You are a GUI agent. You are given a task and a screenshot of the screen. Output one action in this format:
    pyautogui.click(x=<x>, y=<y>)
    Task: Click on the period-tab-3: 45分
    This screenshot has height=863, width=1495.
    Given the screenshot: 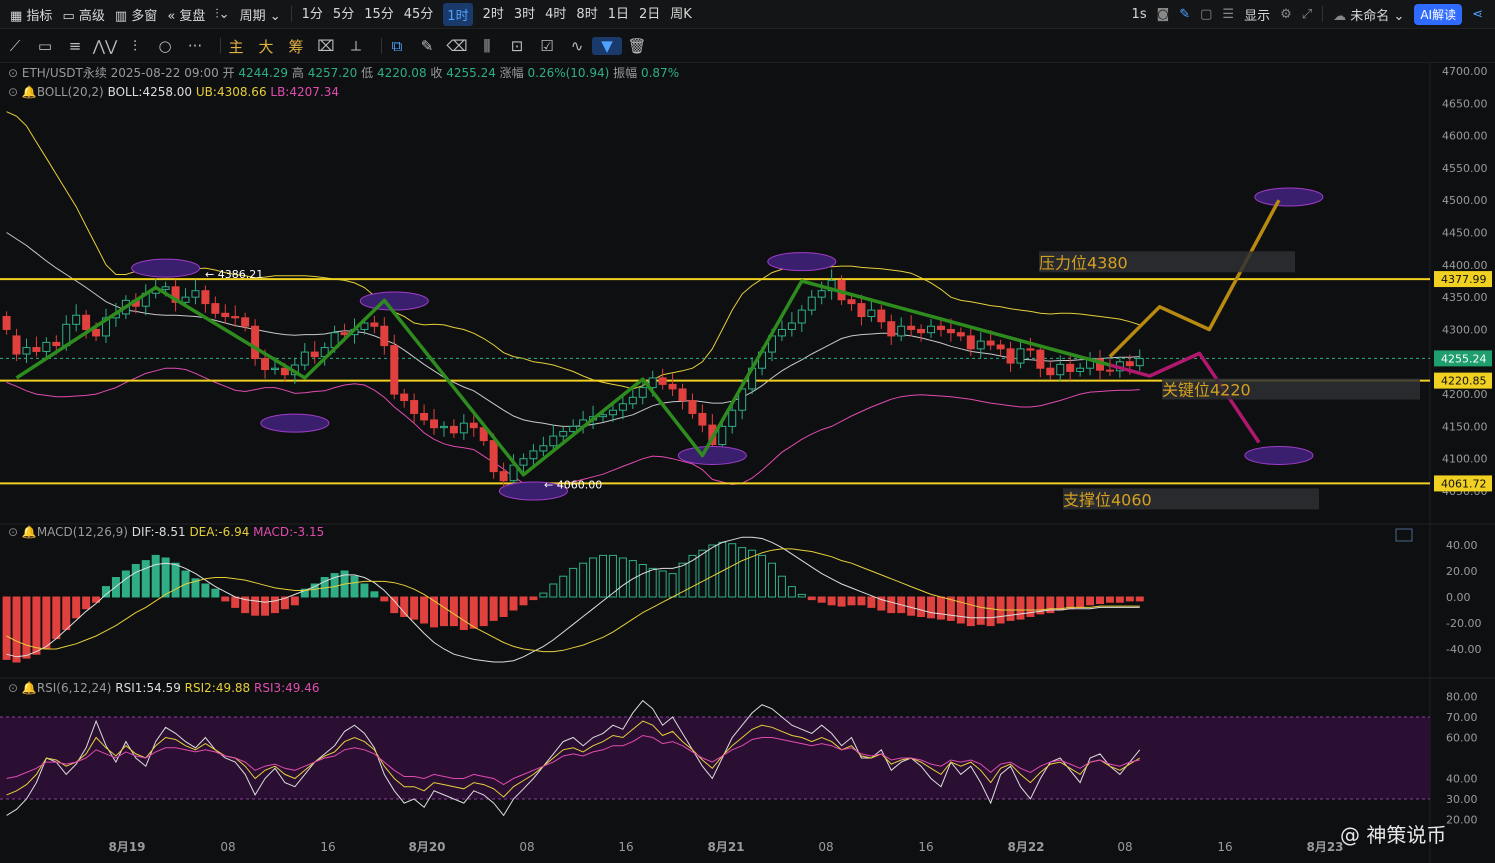 What is the action you would take?
    pyautogui.click(x=419, y=14)
    